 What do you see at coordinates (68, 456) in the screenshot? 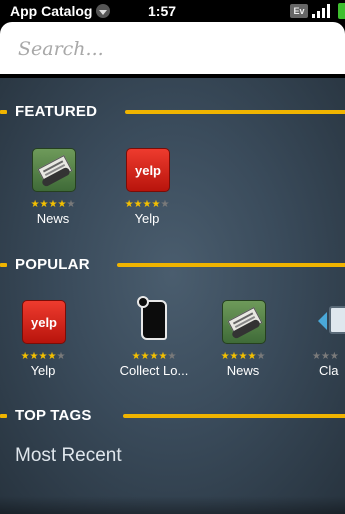
I see `tag-item-most-recent: Most Recent` at bounding box center [68, 456].